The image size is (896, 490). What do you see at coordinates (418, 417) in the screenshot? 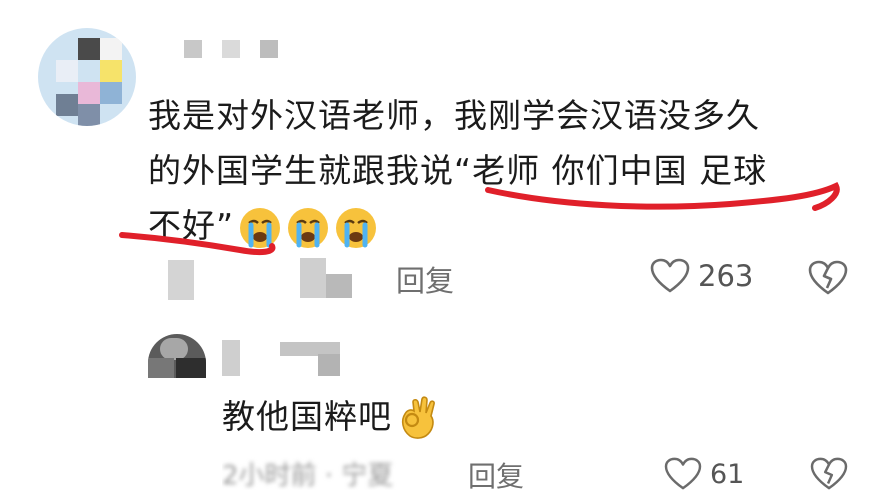
I see `ok-hand-icon` at bounding box center [418, 417].